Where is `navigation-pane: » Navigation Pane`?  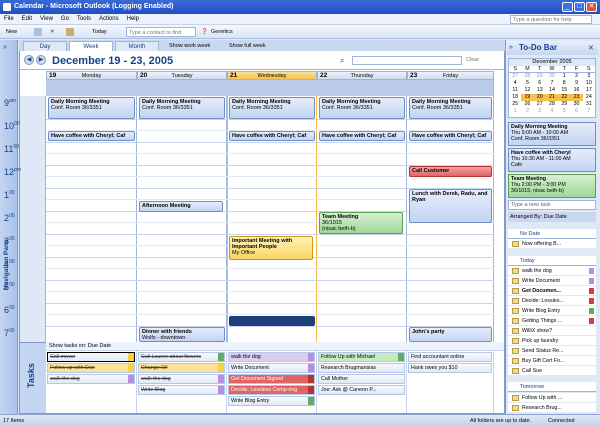 navigation-pane: » Navigation Pane is located at coordinates (9, 227).